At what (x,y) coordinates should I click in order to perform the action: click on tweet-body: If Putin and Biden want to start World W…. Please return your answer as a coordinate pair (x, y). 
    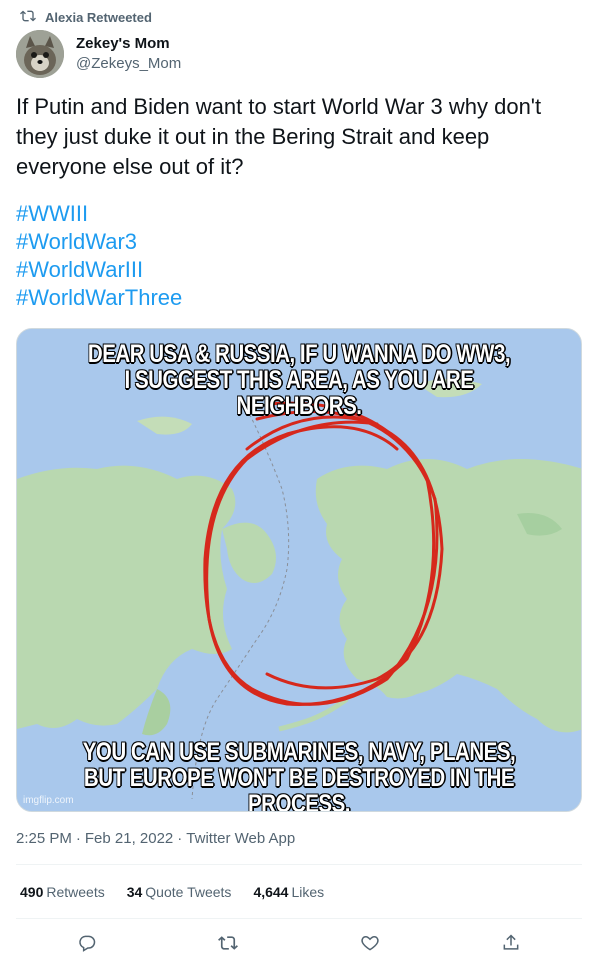
    Looking at the image, I should click on (279, 136).